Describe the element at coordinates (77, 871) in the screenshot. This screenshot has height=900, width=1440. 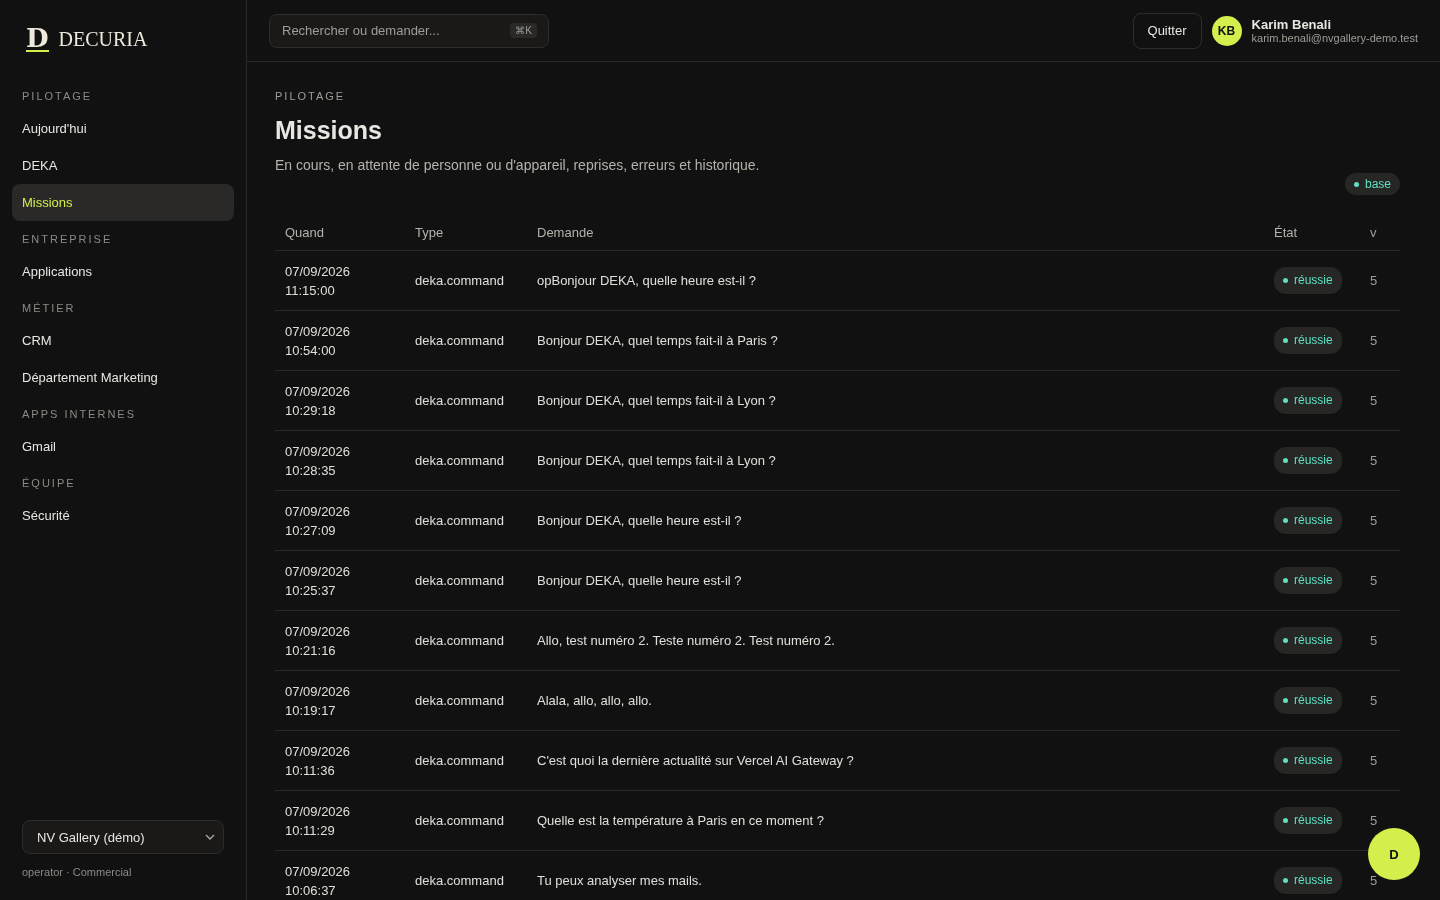
I see `role-label: operator · Commercial` at that location.